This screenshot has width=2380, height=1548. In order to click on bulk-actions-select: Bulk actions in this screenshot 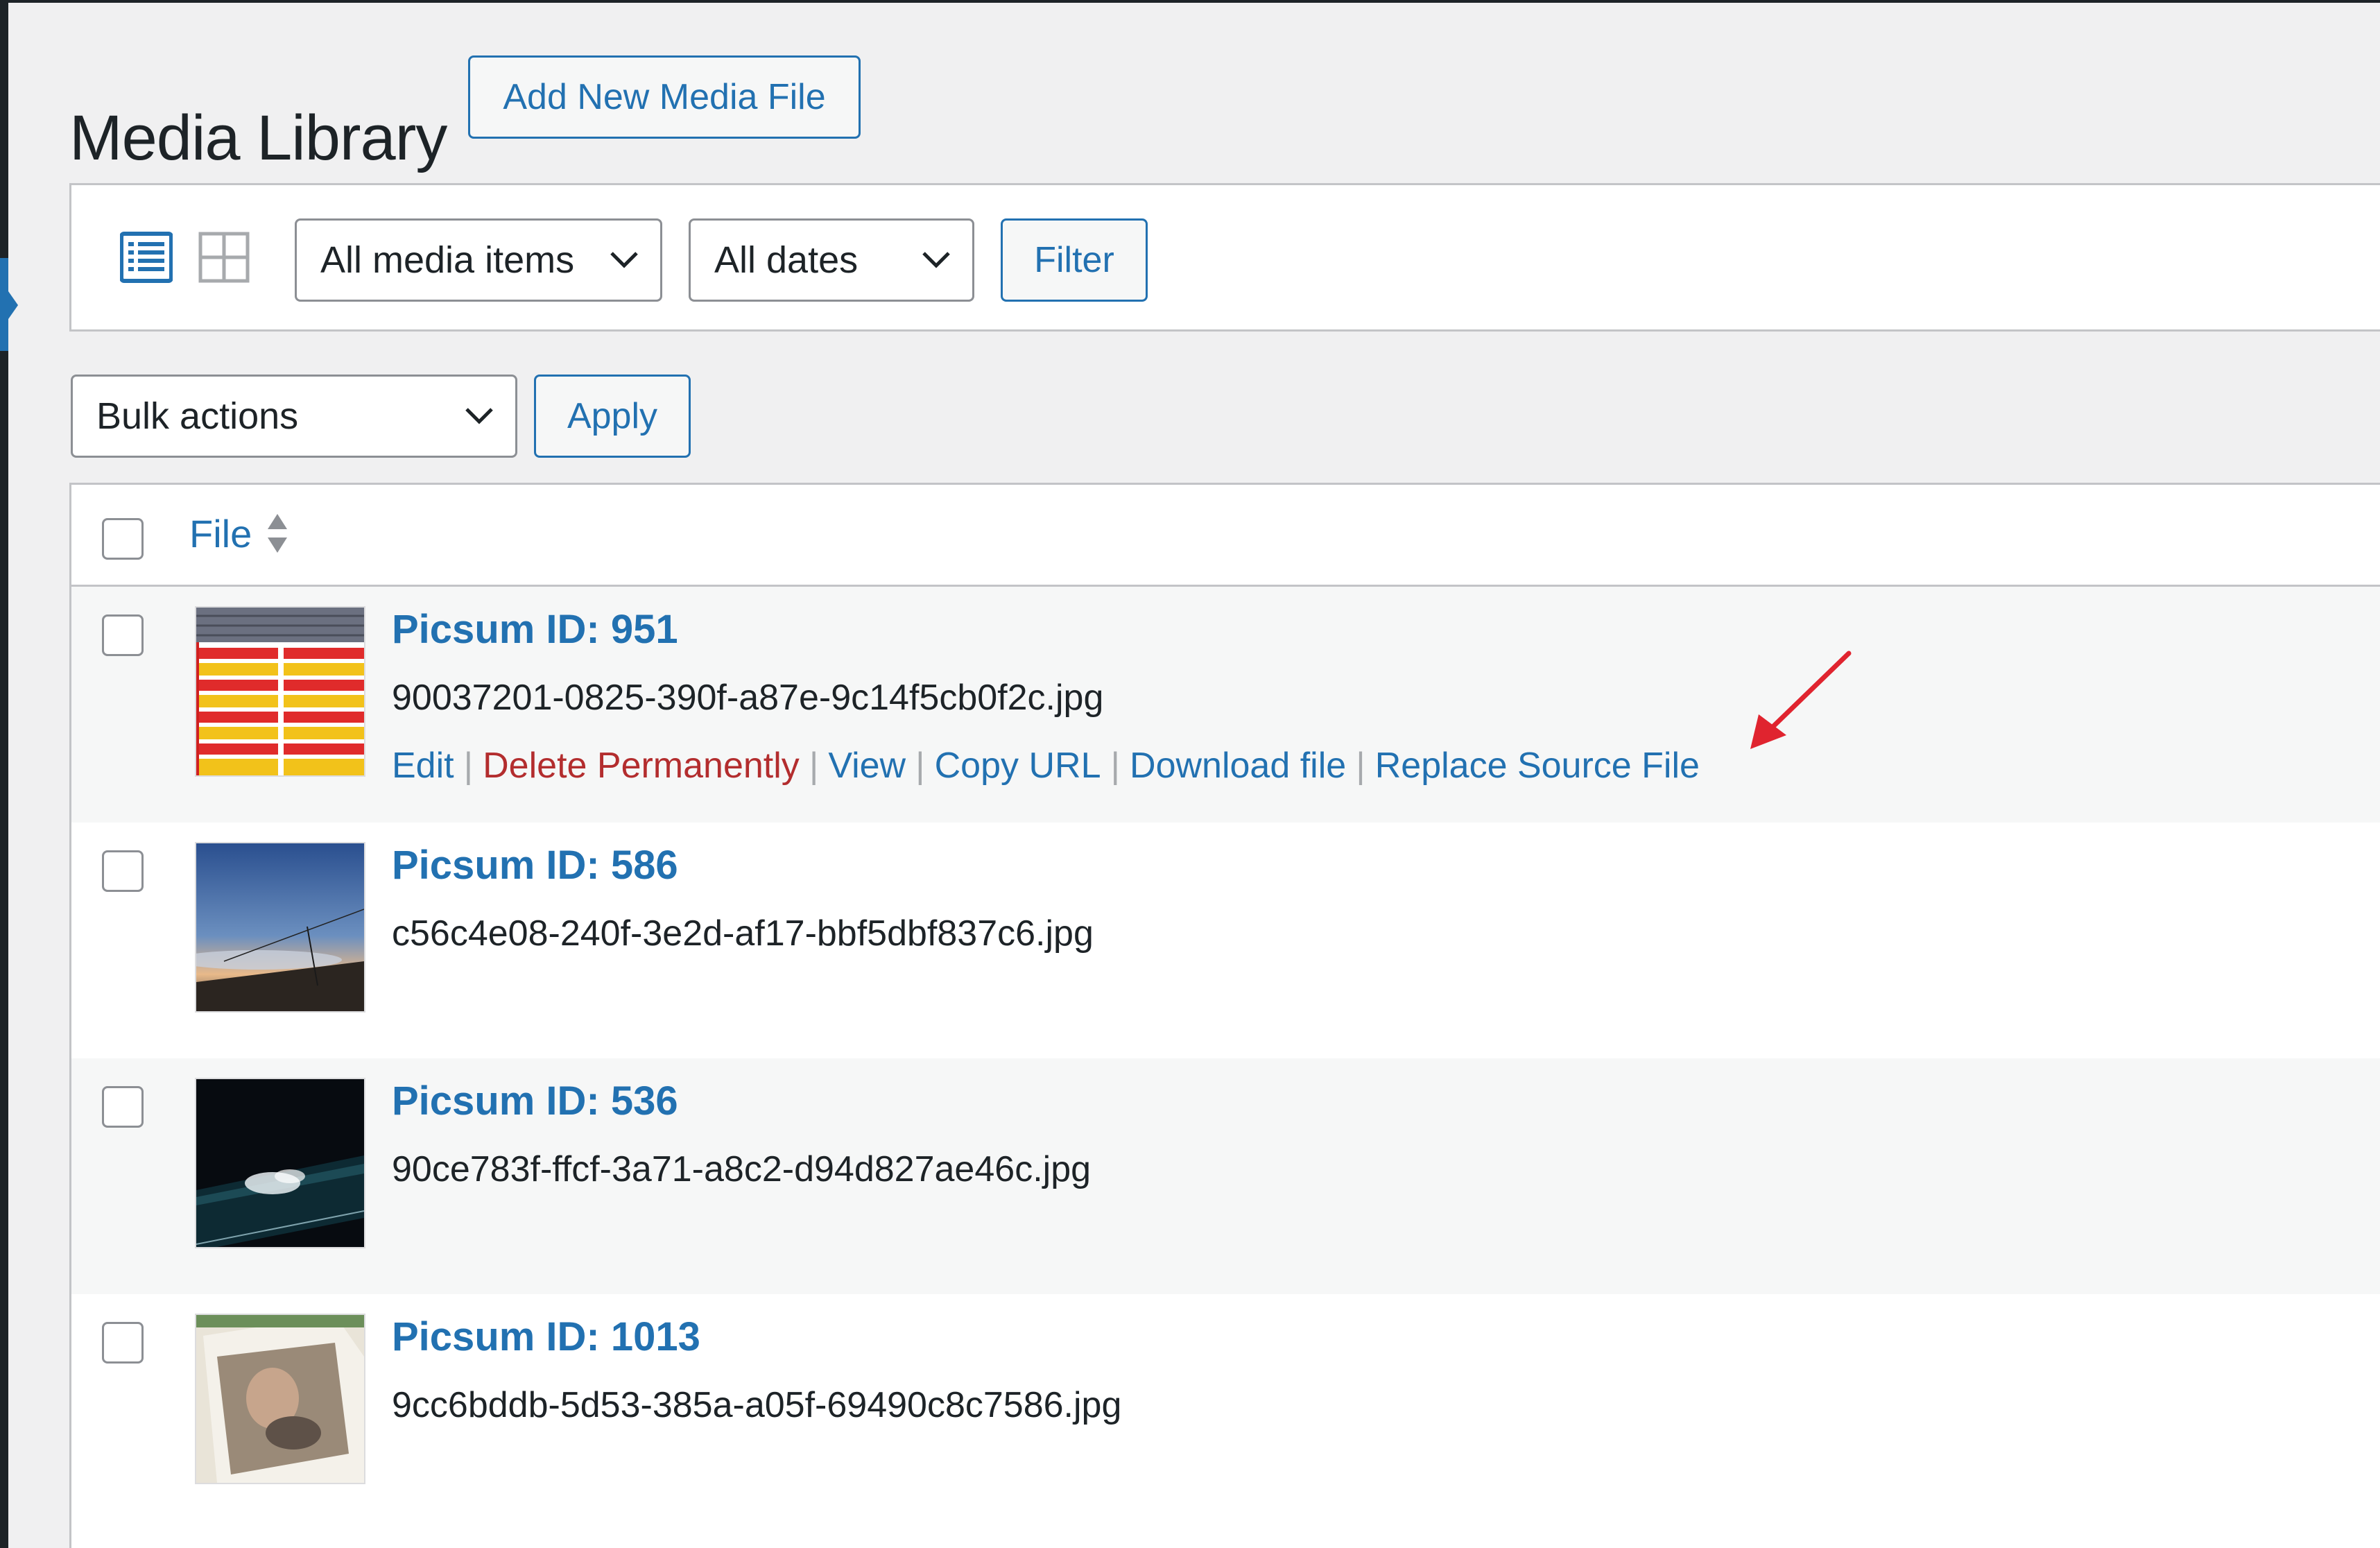, I will do `click(294, 416)`.